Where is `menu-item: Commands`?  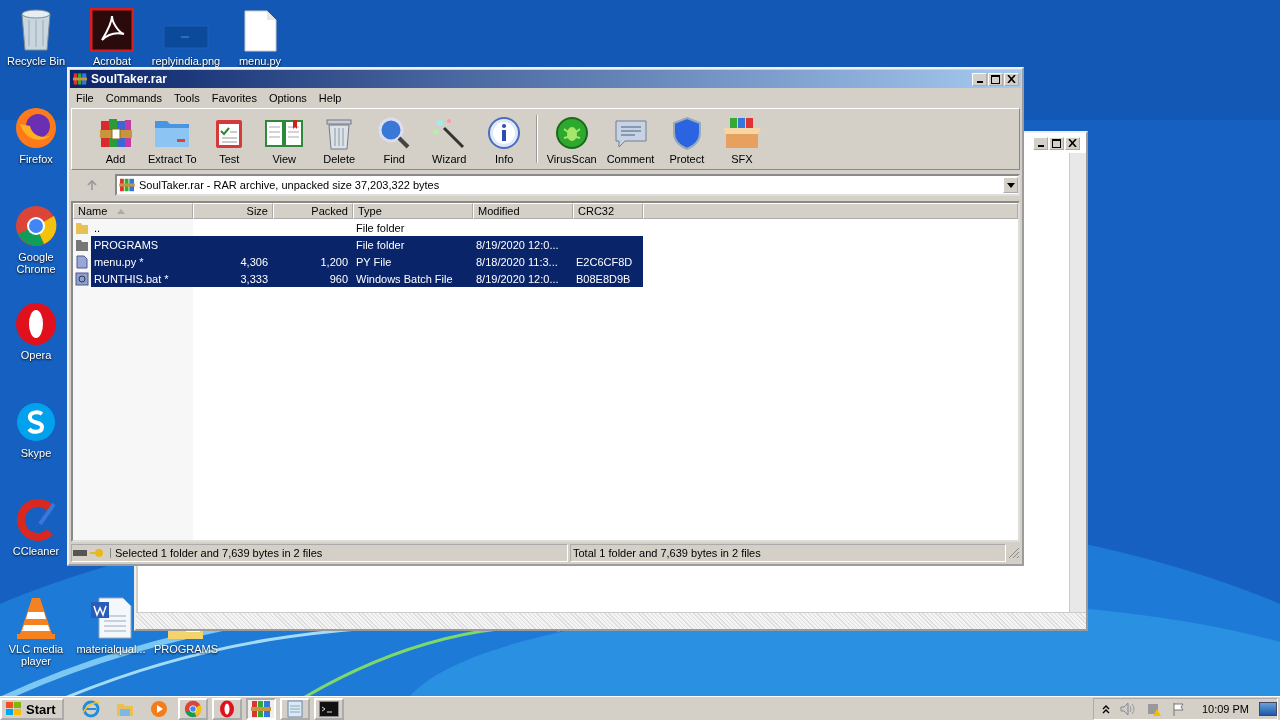
menu-item: Commands is located at coordinates (133, 98).